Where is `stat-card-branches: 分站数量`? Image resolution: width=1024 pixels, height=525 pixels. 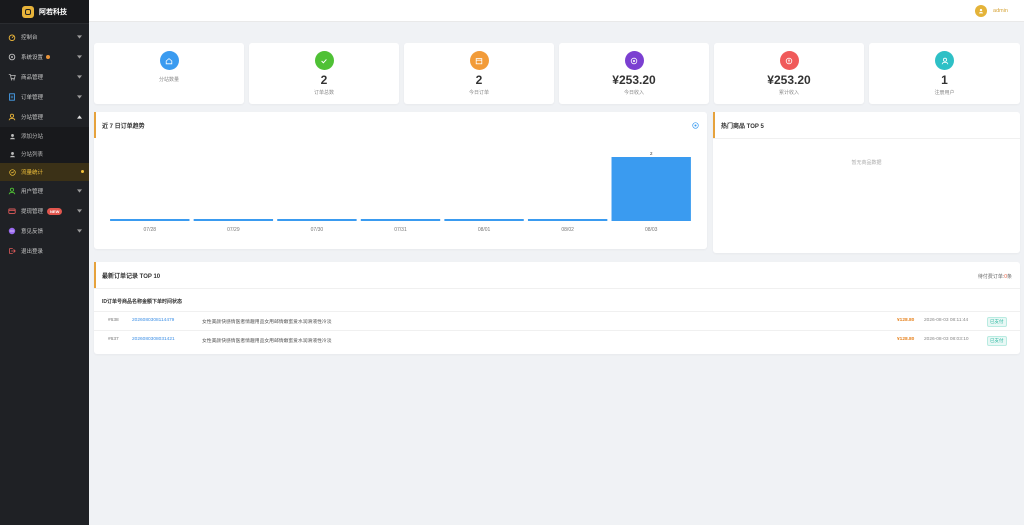 stat-card-branches: 分站数量 is located at coordinates (169, 73).